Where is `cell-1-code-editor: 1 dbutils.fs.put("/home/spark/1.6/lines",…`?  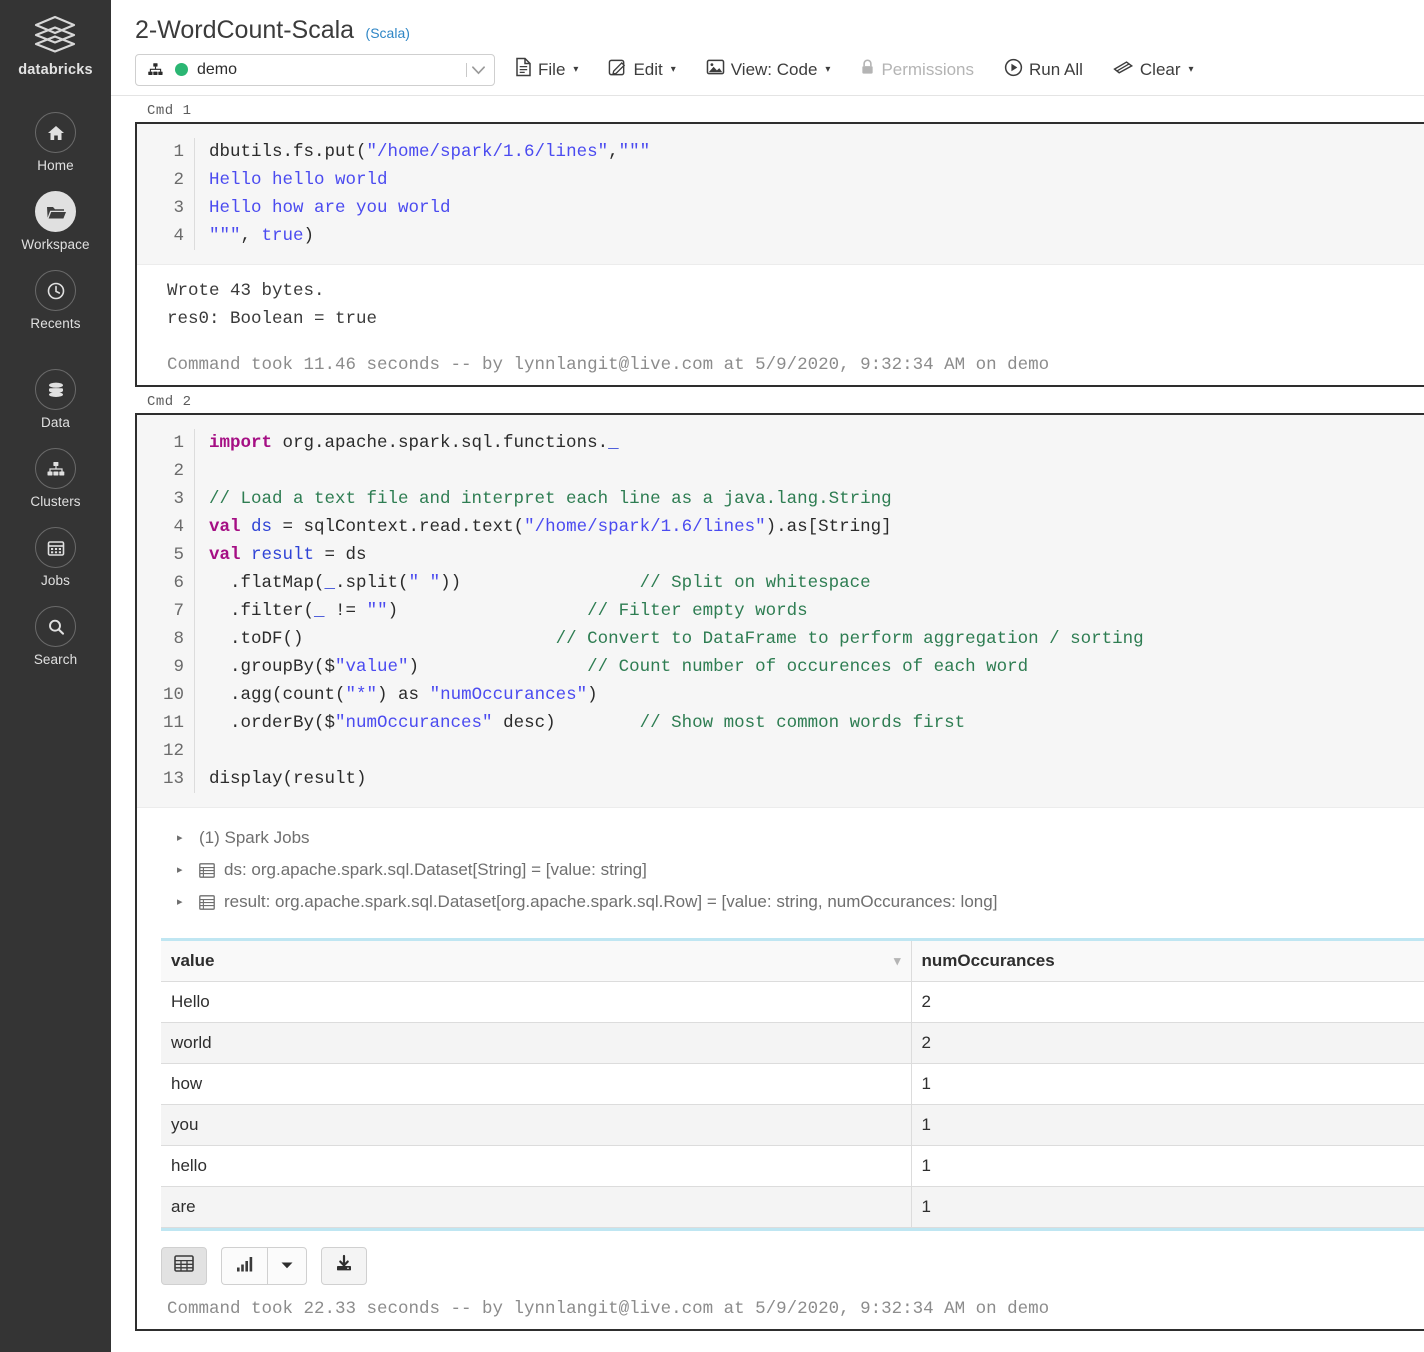 cell-1-code-editor: 1 dbutils.fs.put("/home/spark/1.6/lines",… is located at coordinates (780, 194).